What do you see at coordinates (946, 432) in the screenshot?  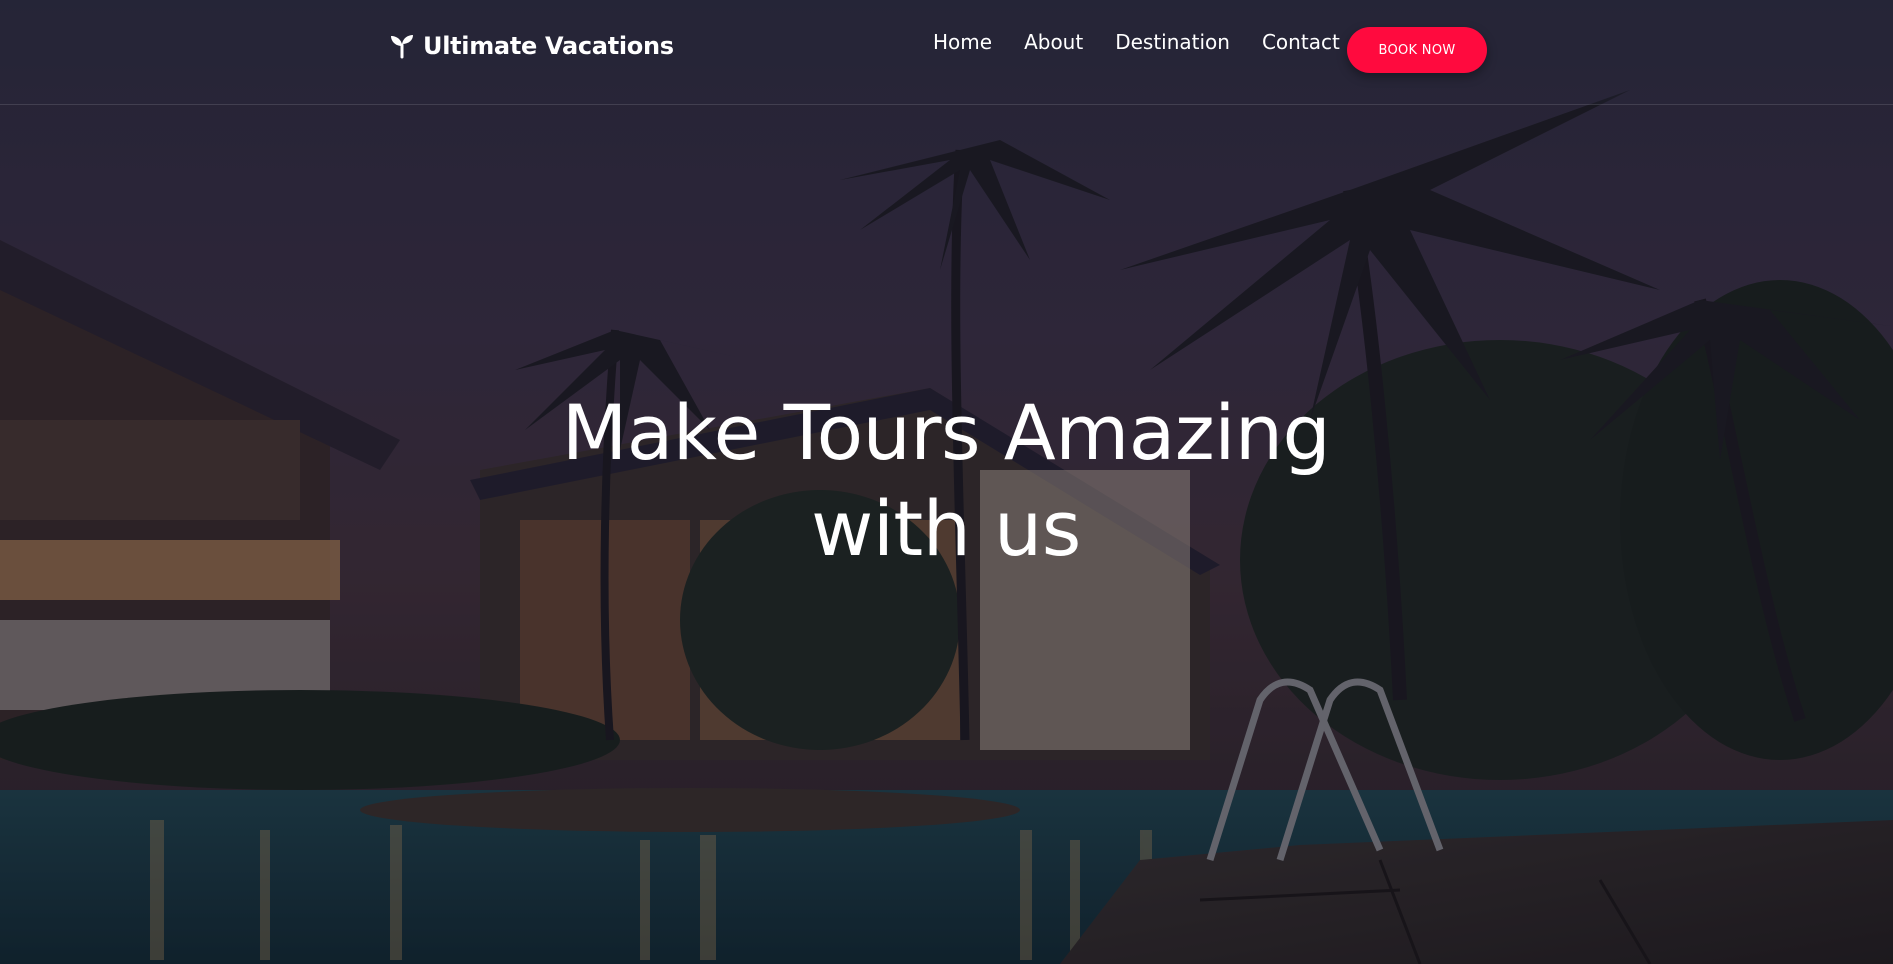 I see `hero-headline-line-1: Make Tours Amazing` at bounding box center [946, 432].